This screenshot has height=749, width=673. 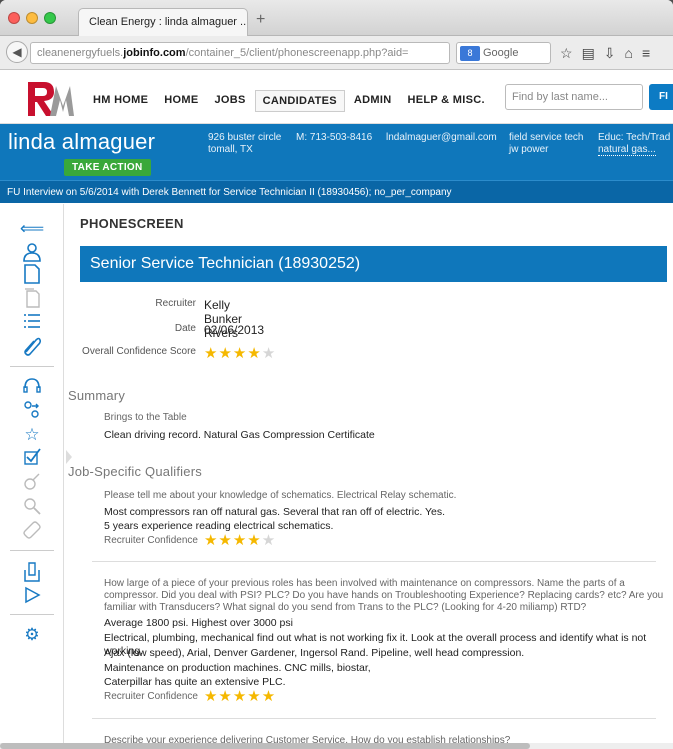 I want to click on date-label: Date, so click(x=185, y=328).